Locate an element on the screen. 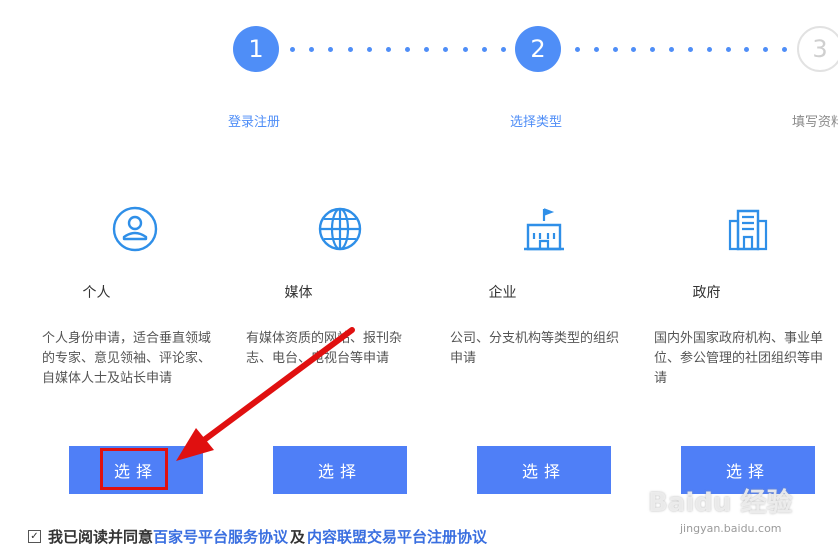  step-2-label: 选择类型 is located at coordinates (536, 122).